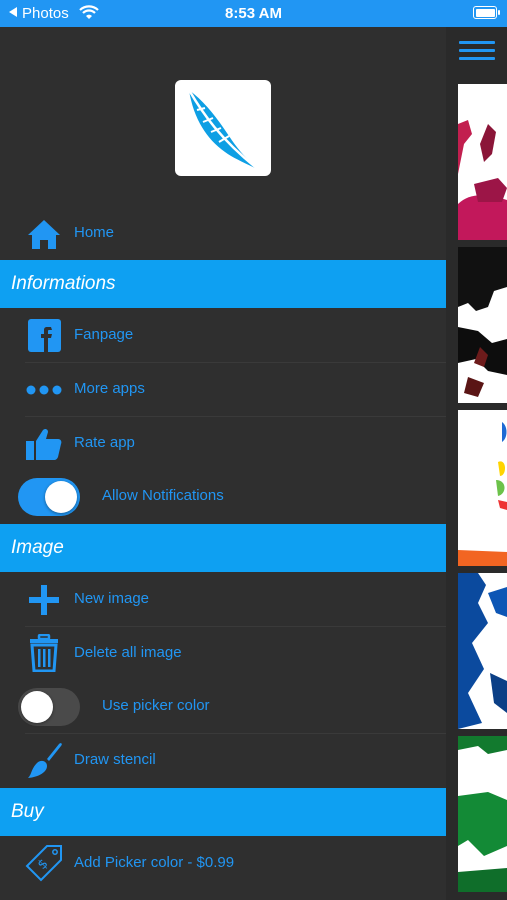 The height and width of the screenshot is (900, 507). Describe the element at coordinates (223, 654) in the screenshot. I see `menu-item-delete-all-image: Delete all image` at that location.